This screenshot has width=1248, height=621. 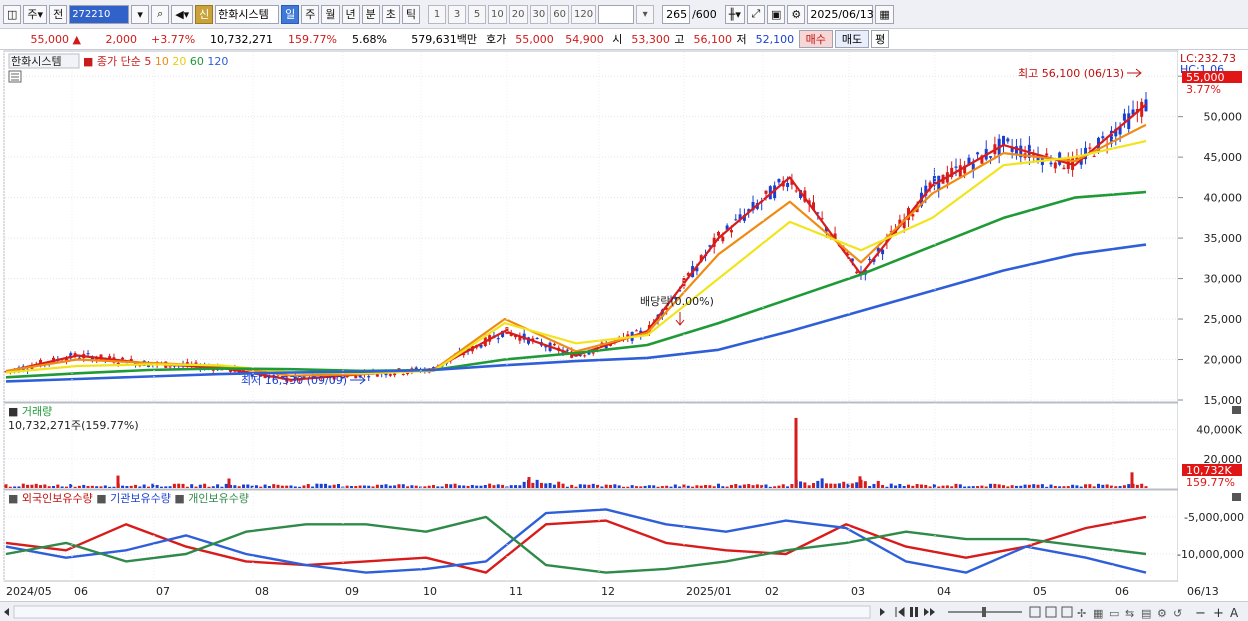 I want to click on zoom-reset-icon: ↺, so click(x=1177, y=613).